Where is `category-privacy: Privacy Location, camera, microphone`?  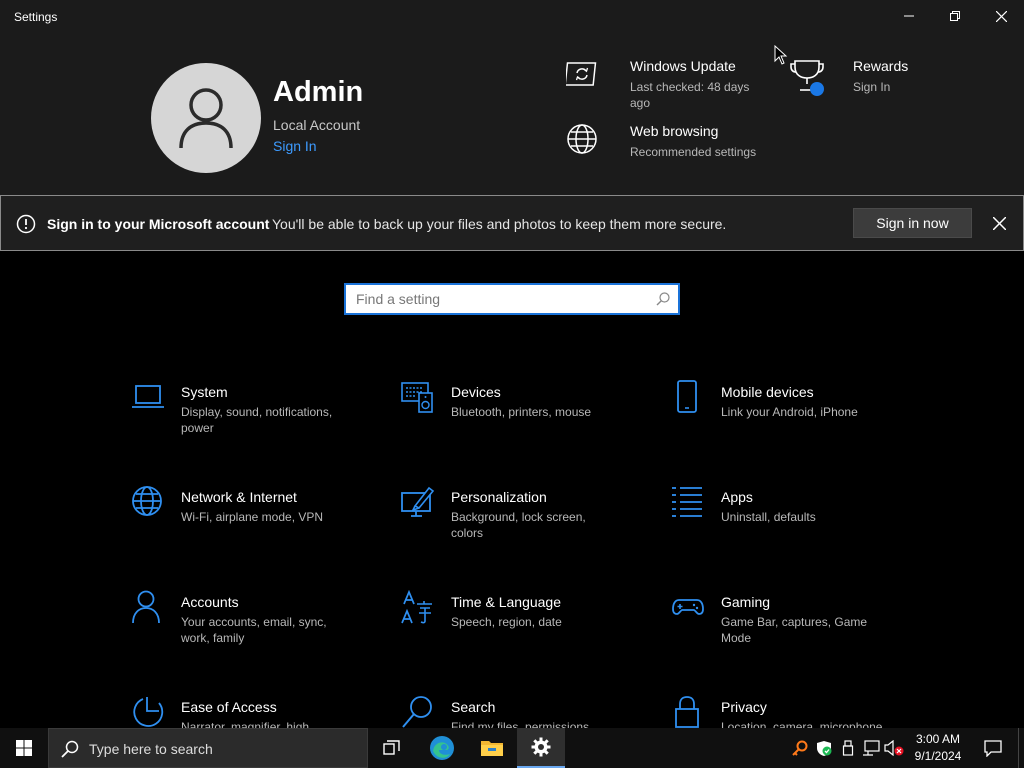
category-privacy: Privacy Location, camera, microphone is located at coordinates (791, 711).